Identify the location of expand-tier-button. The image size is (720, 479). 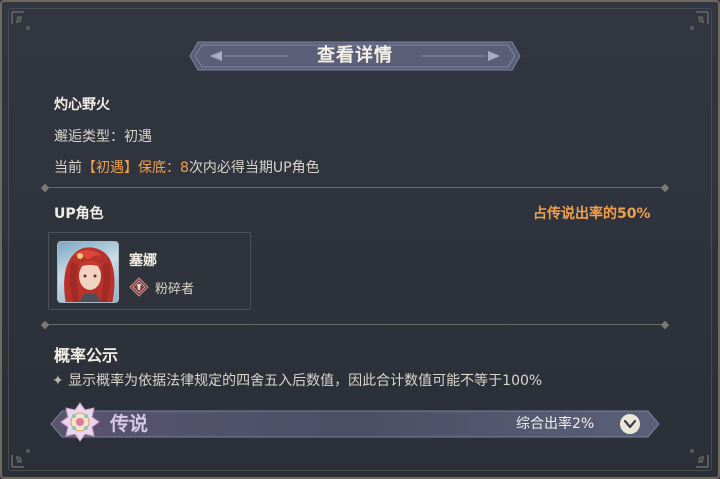
(630, 424).